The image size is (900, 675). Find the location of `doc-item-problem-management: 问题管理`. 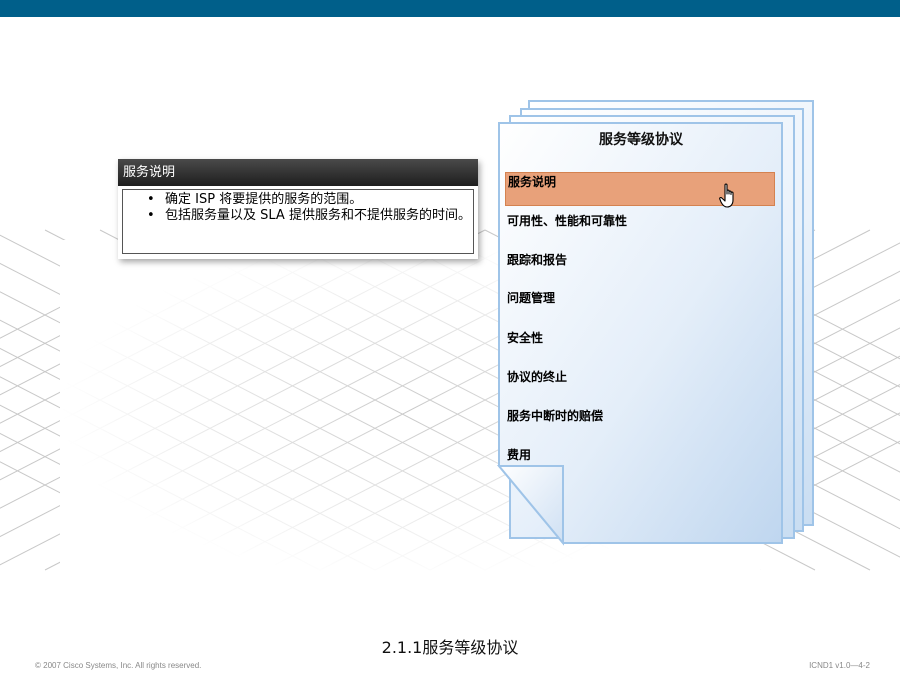

doc-item-problem-management: 问题管理 is located at coordinates (640, 305).